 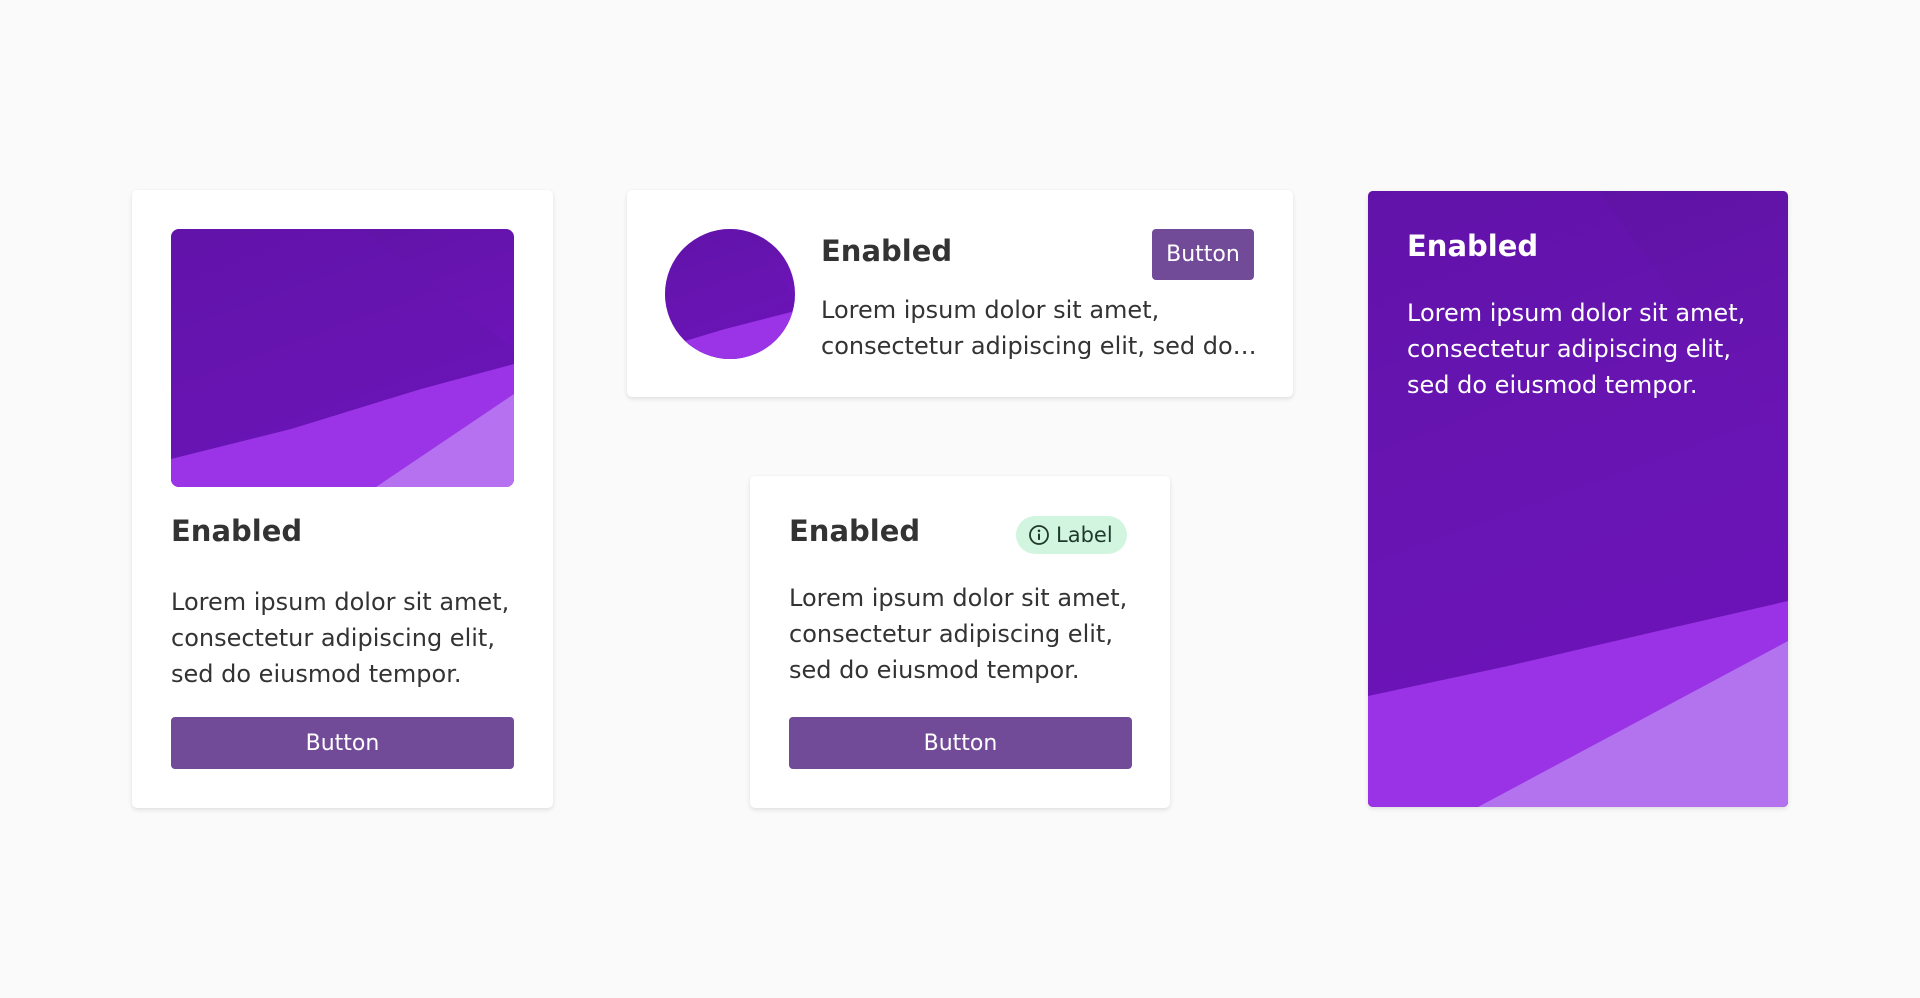 What do you see at coordinates (1039, 535) in the screenshot?
I see `info-icon` at bounding box center [1039, 535].